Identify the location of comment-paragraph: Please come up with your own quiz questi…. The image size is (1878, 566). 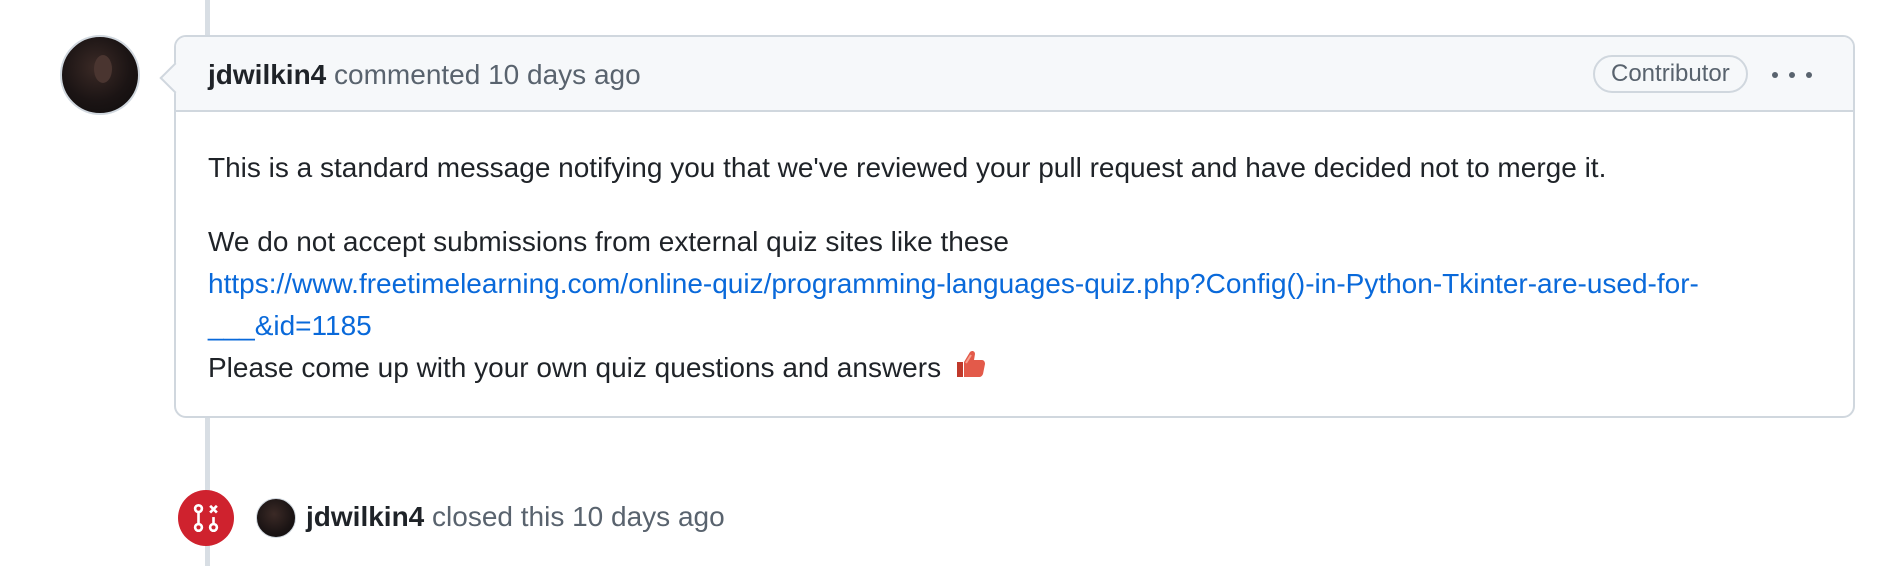
(1018, 370).